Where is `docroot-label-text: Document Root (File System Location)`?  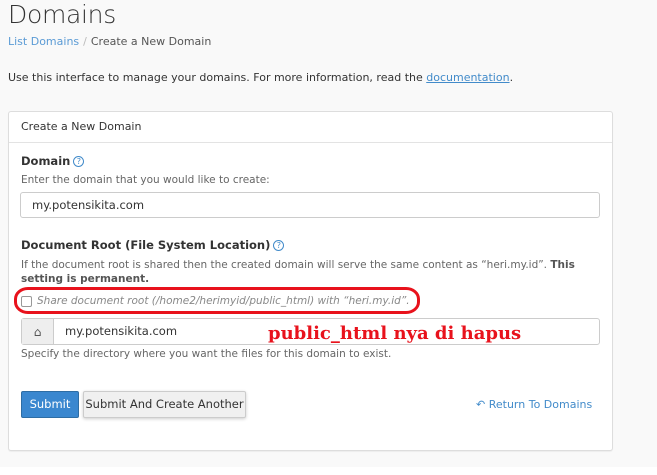
docroot-label-text: Document Root (File System Location) is located at coordinates (146, 245).